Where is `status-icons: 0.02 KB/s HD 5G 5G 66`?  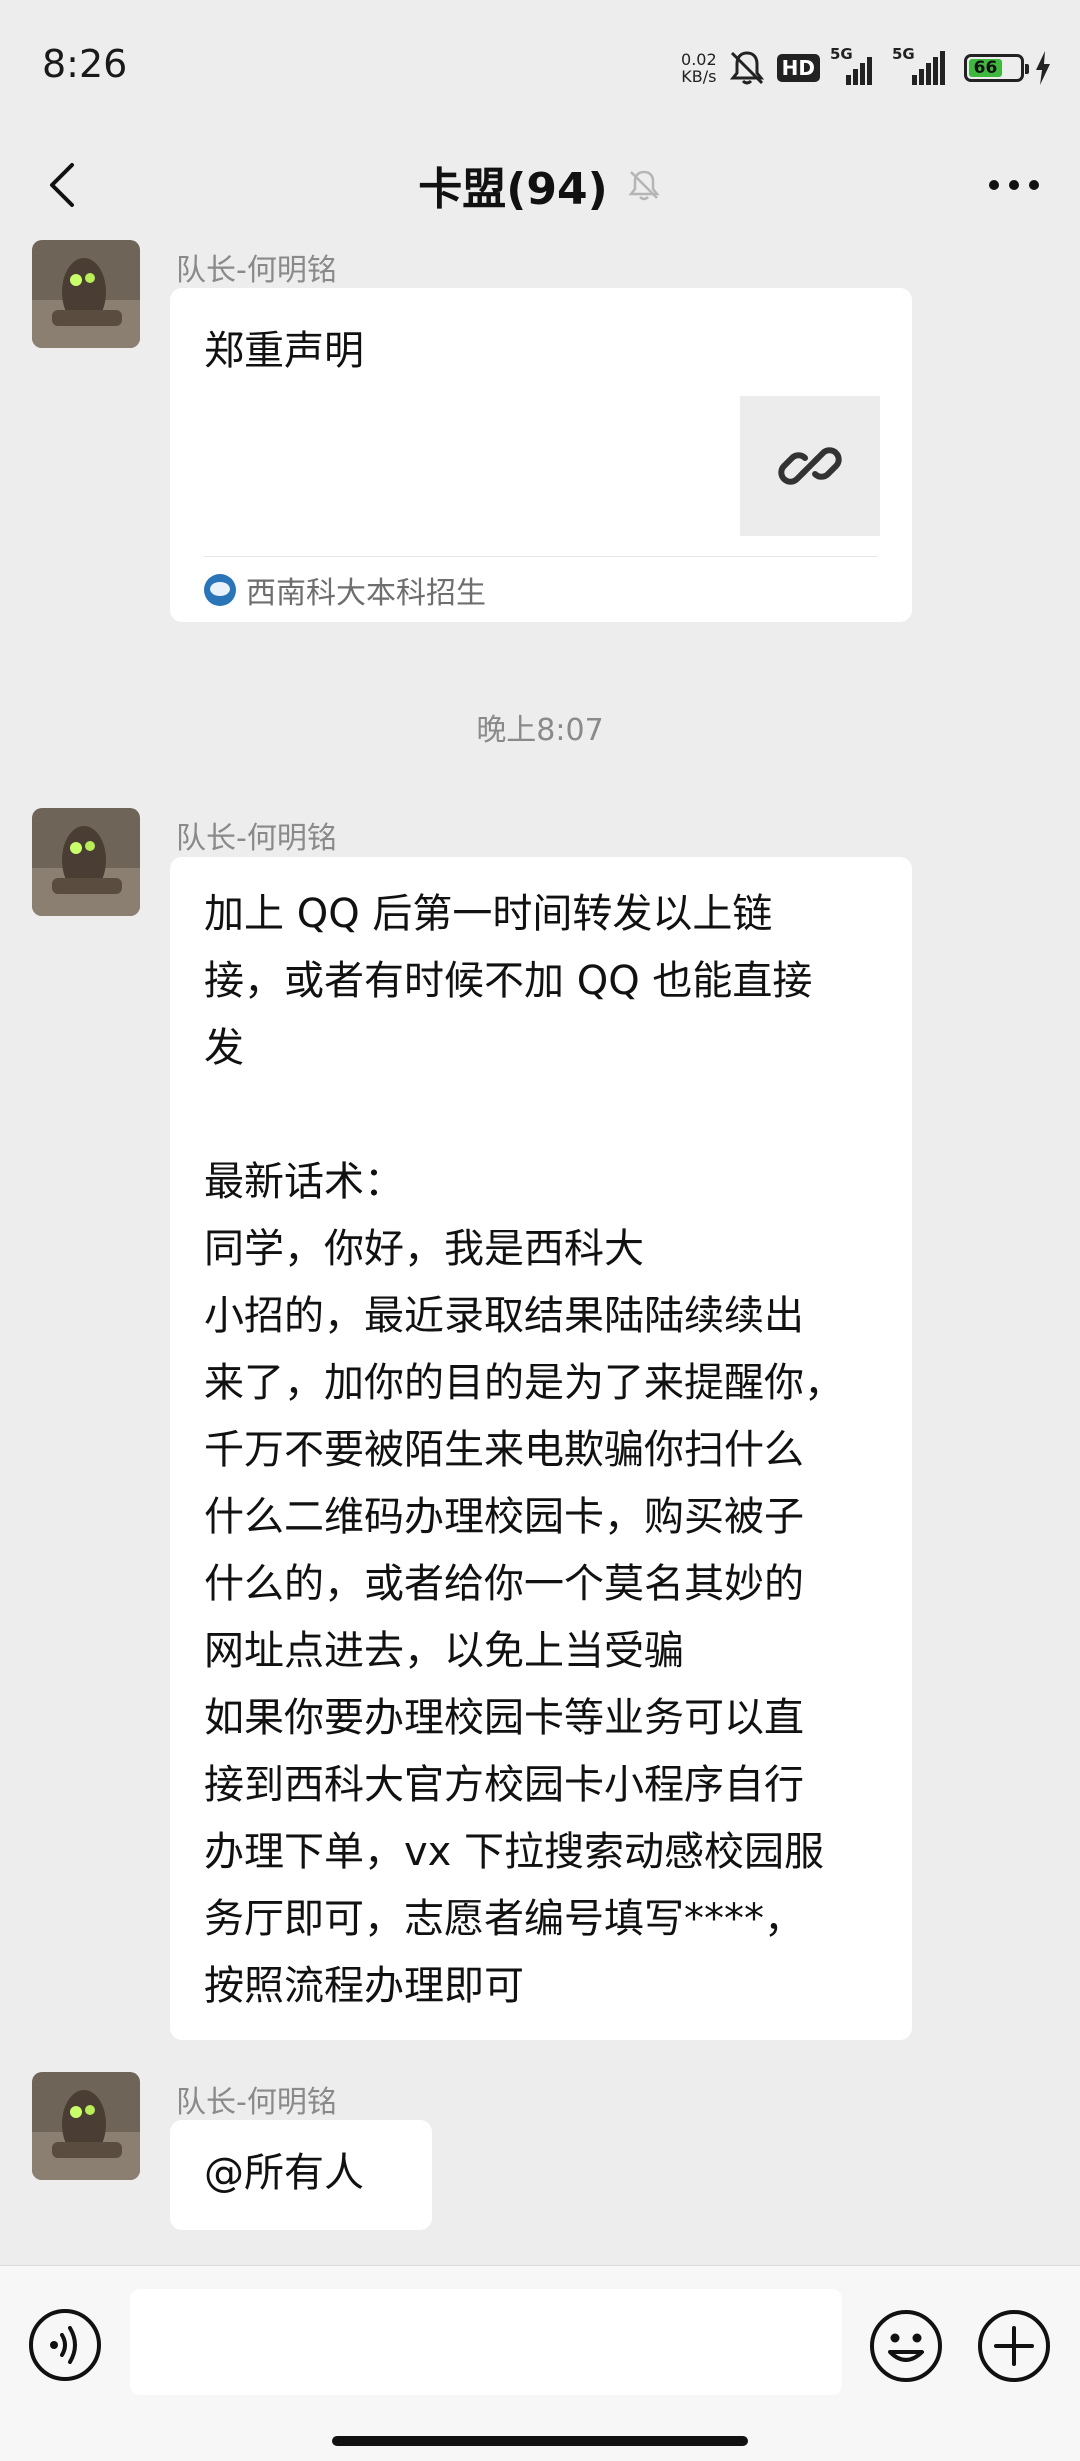 status-icons: 0.02 KB/s HD 5G 5G 66 is located at coordinates (866, 67).